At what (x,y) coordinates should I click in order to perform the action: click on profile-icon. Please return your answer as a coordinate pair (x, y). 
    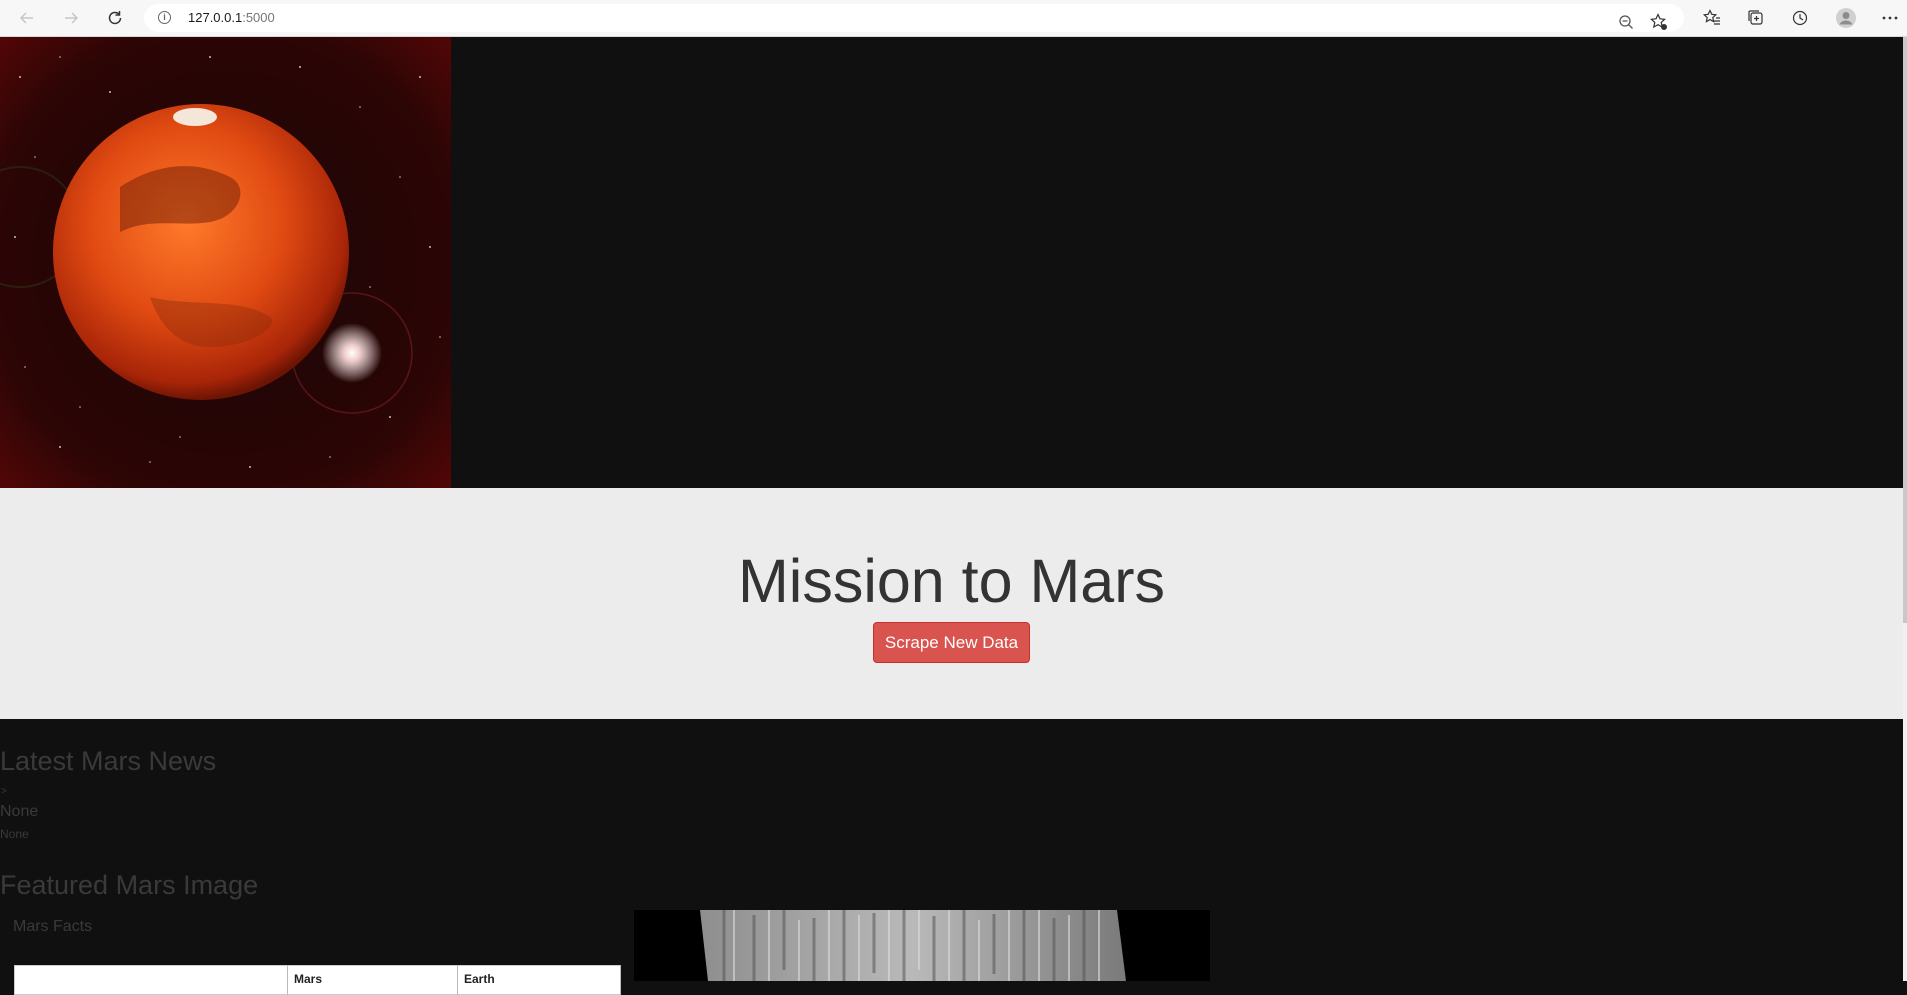
    Looking at the image, I should click on (1846, 18).